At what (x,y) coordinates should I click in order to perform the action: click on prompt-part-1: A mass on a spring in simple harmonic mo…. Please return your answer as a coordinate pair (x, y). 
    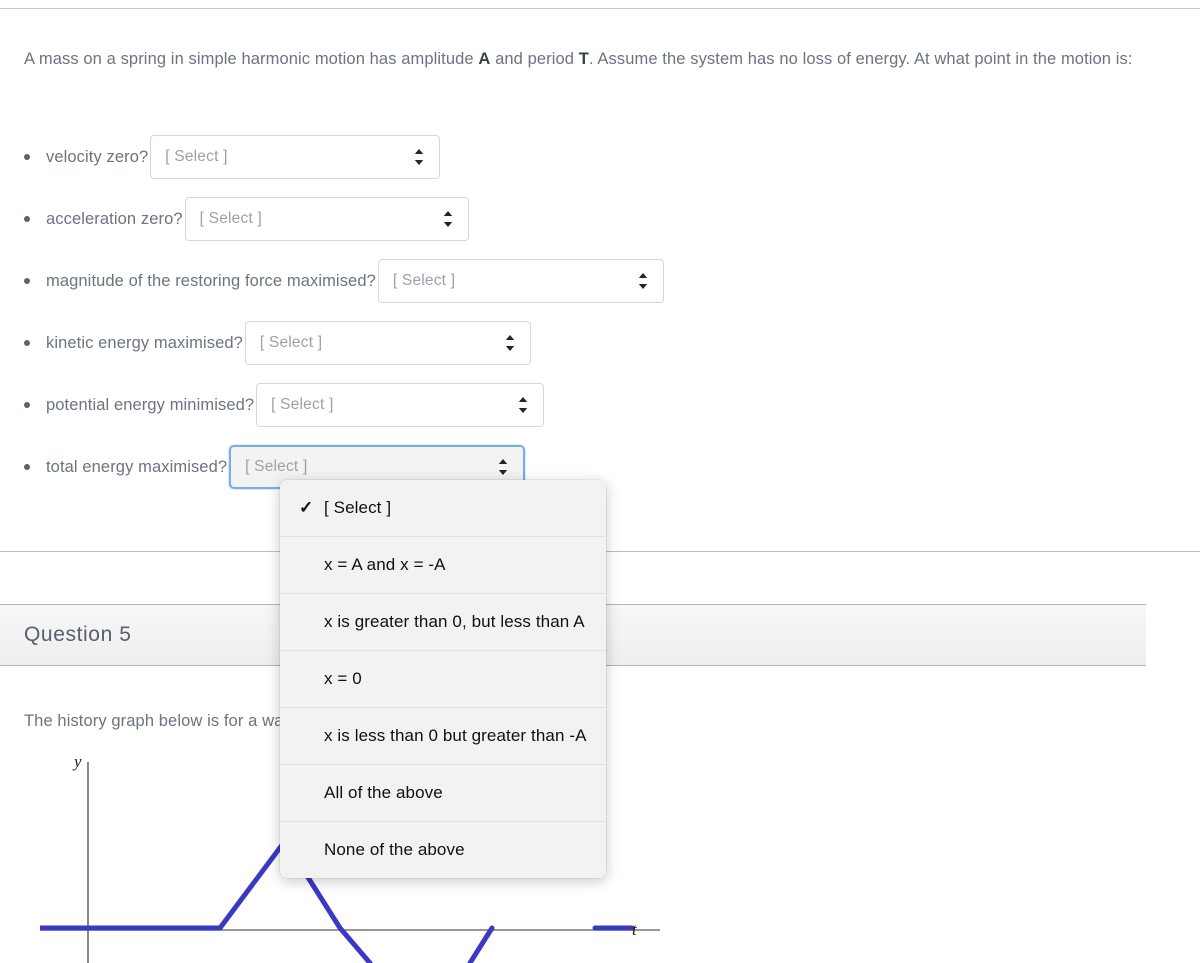
    Looking at the image, I should click on (251, 59).